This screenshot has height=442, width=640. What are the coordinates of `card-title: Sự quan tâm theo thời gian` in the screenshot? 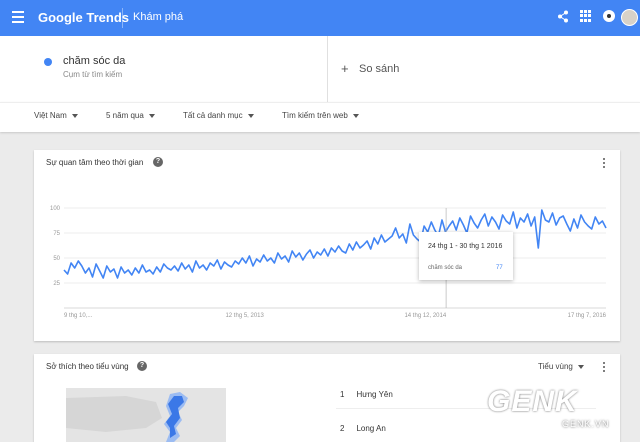 It's located at (95, 162).